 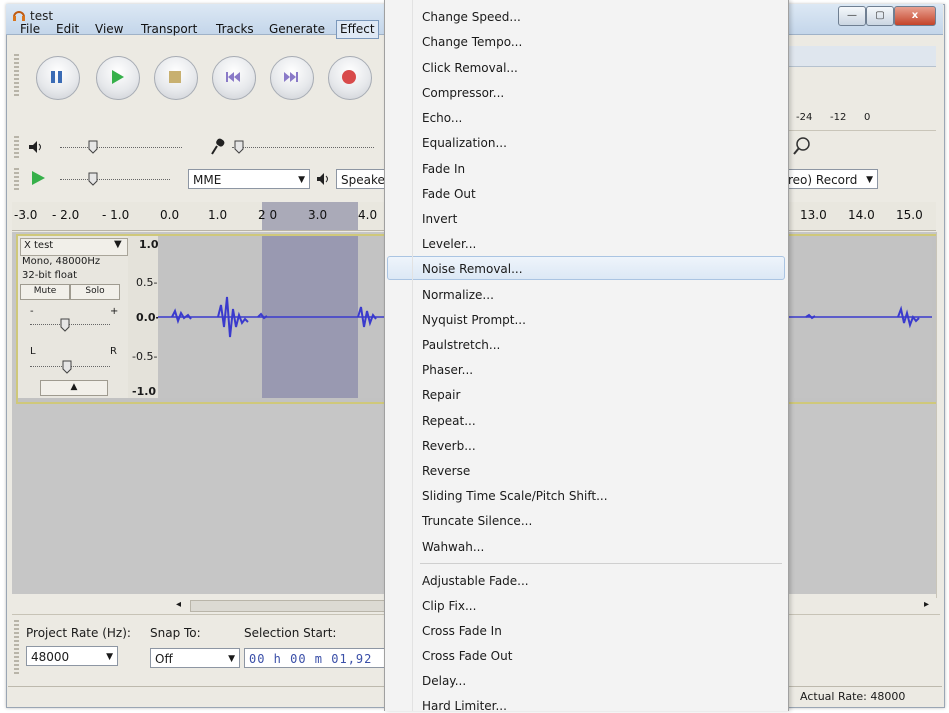 I want to click on minimize-button: —, so click(x=852, y=16).